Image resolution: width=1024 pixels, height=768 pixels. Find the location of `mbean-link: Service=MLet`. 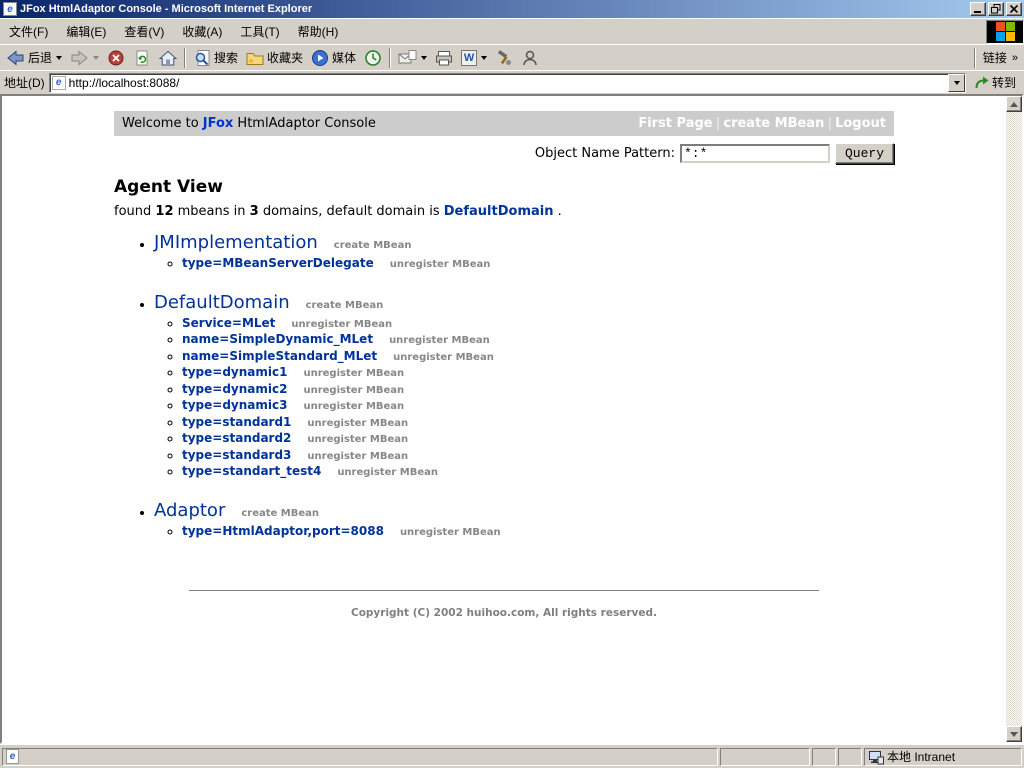

mbean-link: Service=MLet is located at coordinates (228, 323).